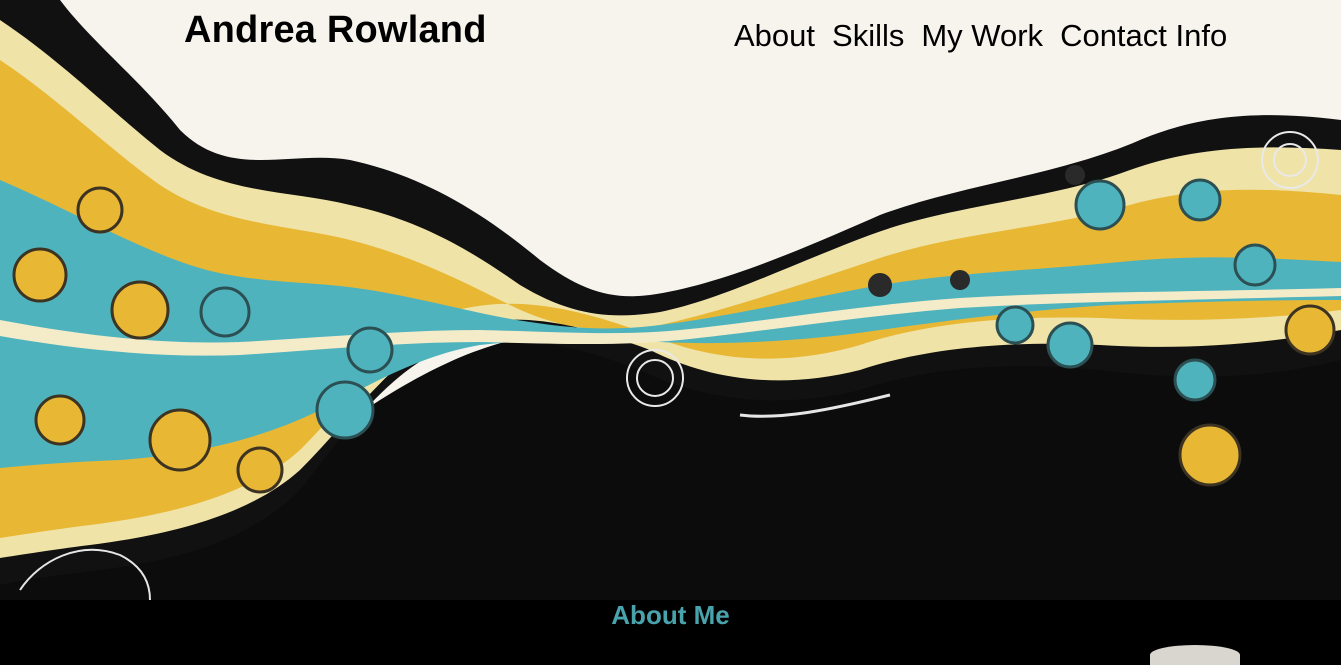 This screenshot has height=665, width=1341. I want to click on nav-link-my-work: My Work, so click(982, 36).